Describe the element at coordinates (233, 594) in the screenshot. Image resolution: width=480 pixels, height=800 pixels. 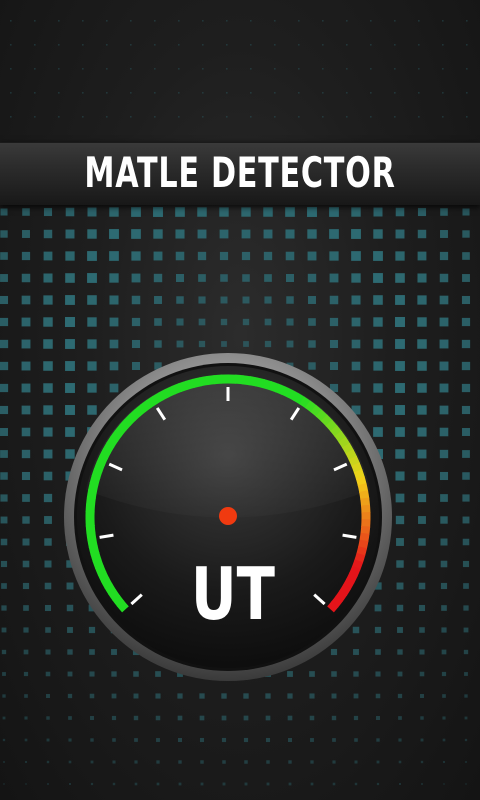
I see `unit-label: UT` at that location.